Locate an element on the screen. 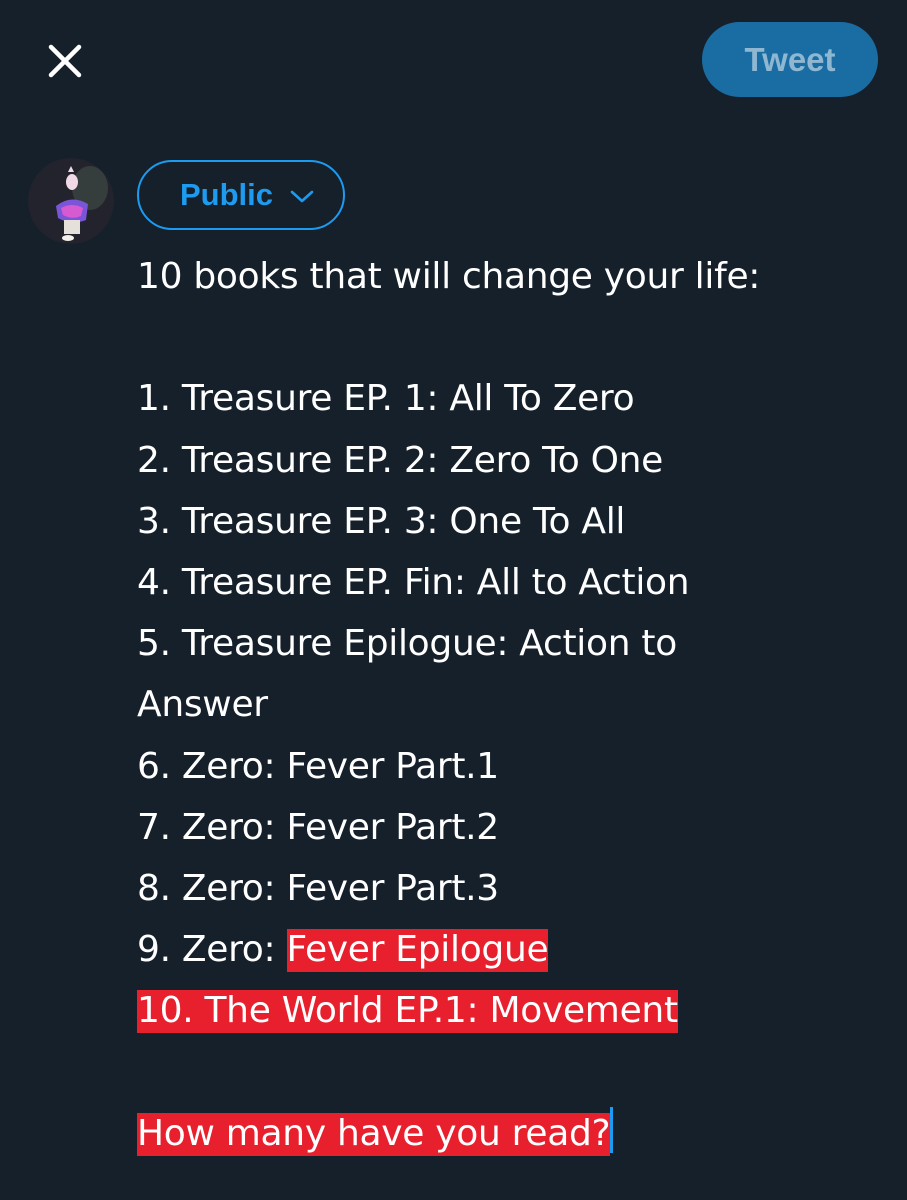 Image resolution: width=907 pixels, height=1200 pixels. compose-line-item-9: 9. Zero: Fever Epilogue is located at coordinates (507, 949).